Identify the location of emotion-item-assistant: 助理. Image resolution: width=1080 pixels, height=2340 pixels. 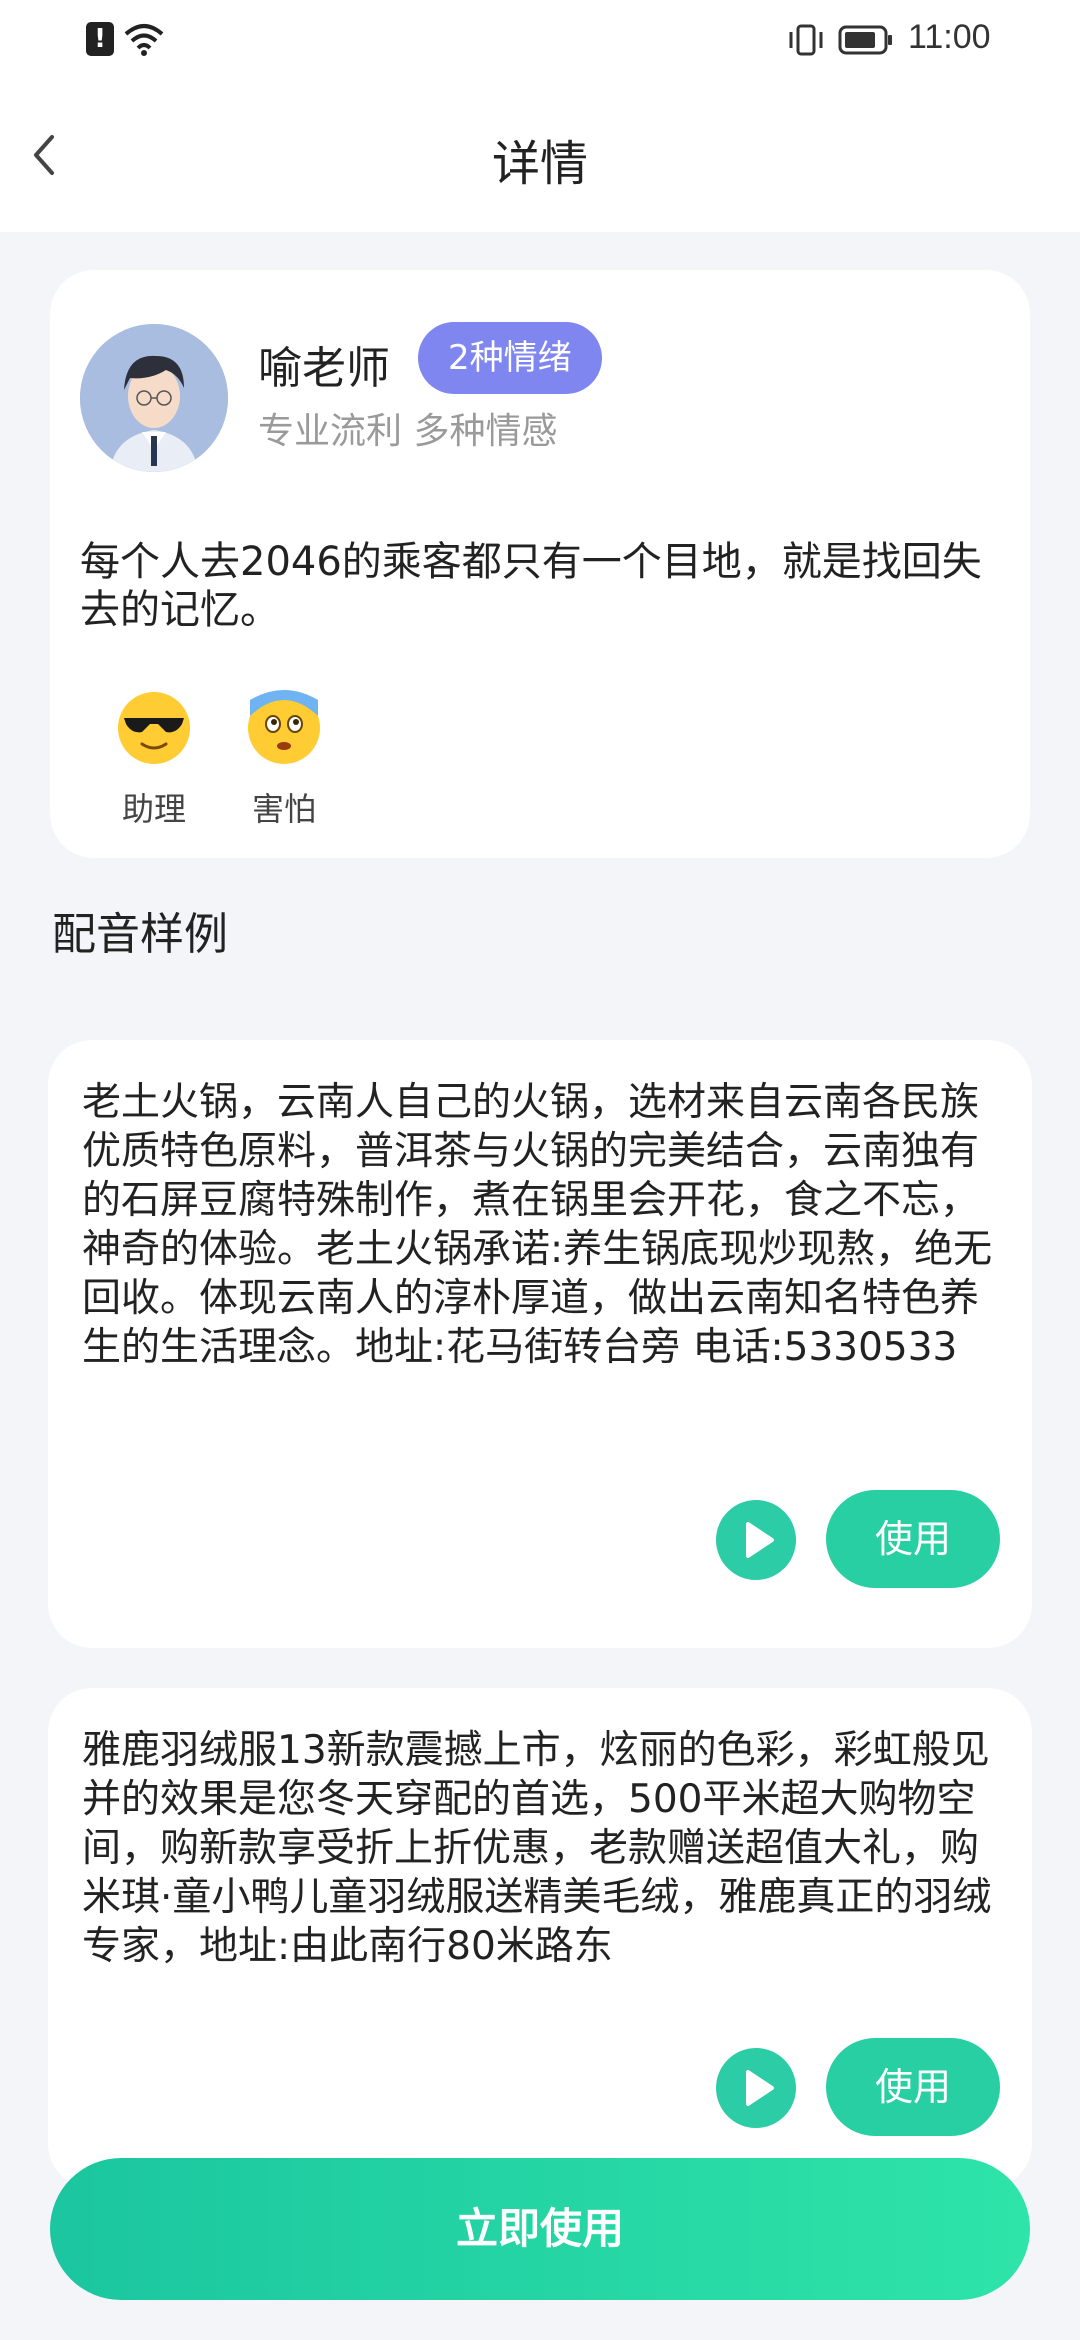
(154, 760).